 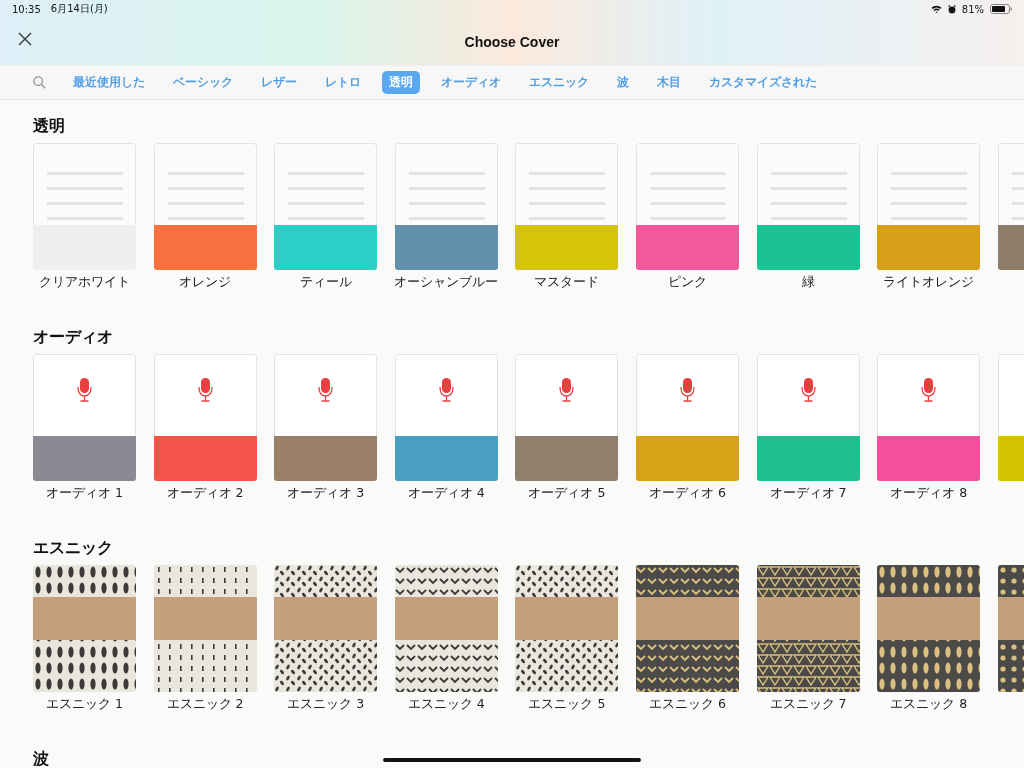 I want to click on cover-label: エスニック 6, so click(x=687, y=704).